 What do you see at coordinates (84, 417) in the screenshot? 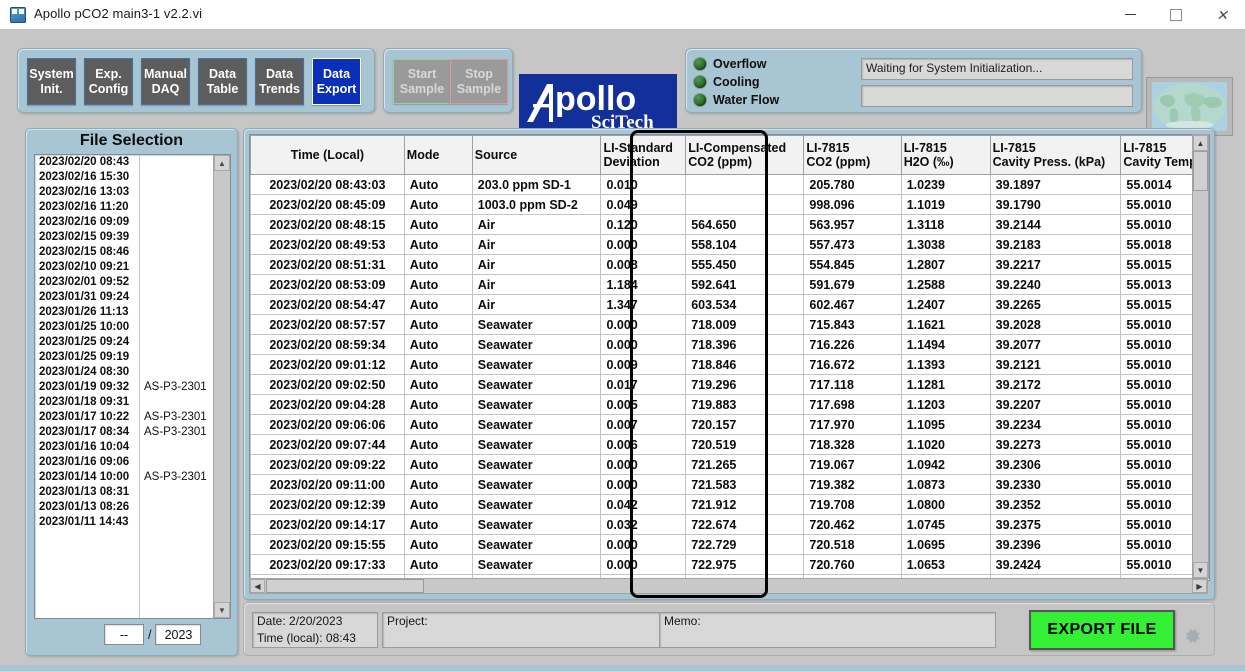
I see `file-date: 2023/01/17 10:22` at bounding box center [84, 417].